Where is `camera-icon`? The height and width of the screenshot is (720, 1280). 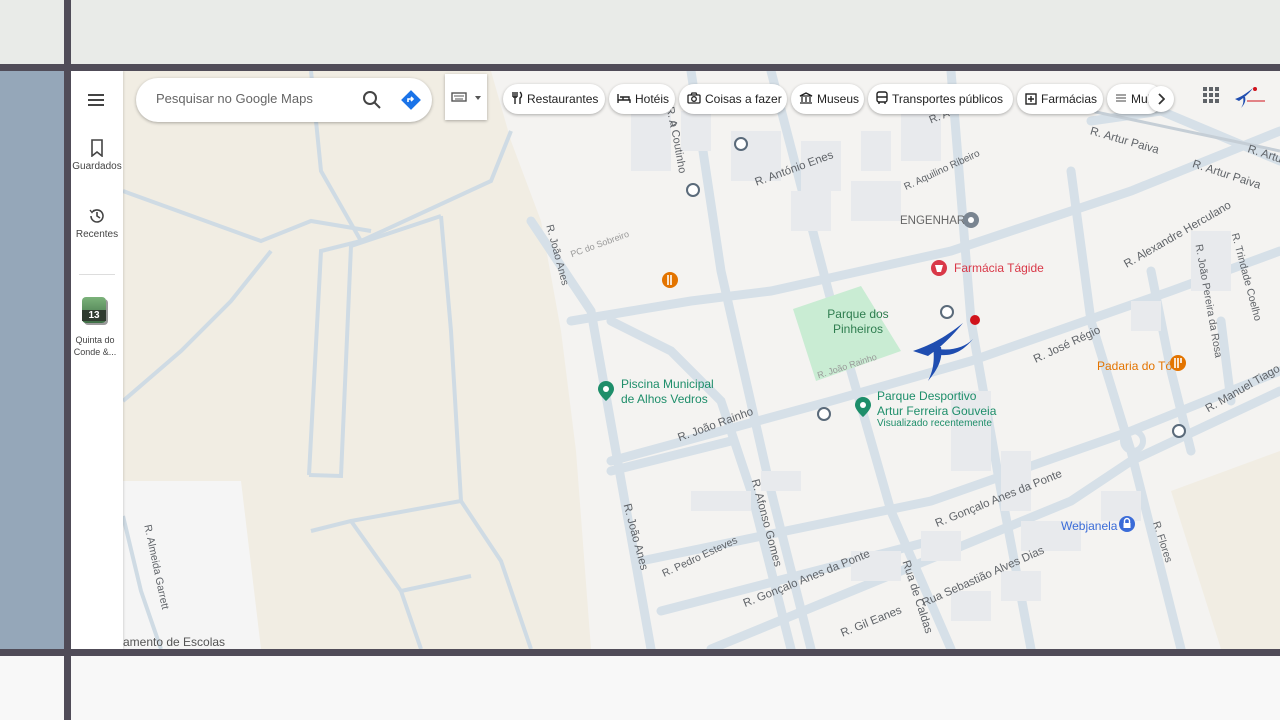 camera-icon is located at coordinates (694, 98).